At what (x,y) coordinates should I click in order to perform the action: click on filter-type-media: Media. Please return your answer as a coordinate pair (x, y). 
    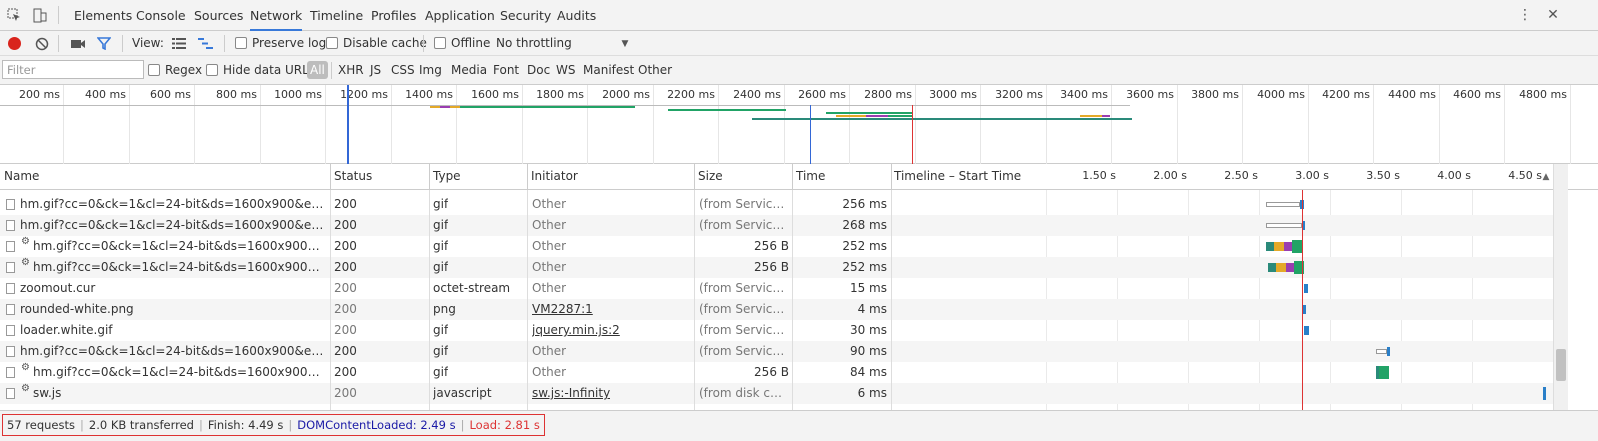
    Looking at the image, I should click on (469, 70).